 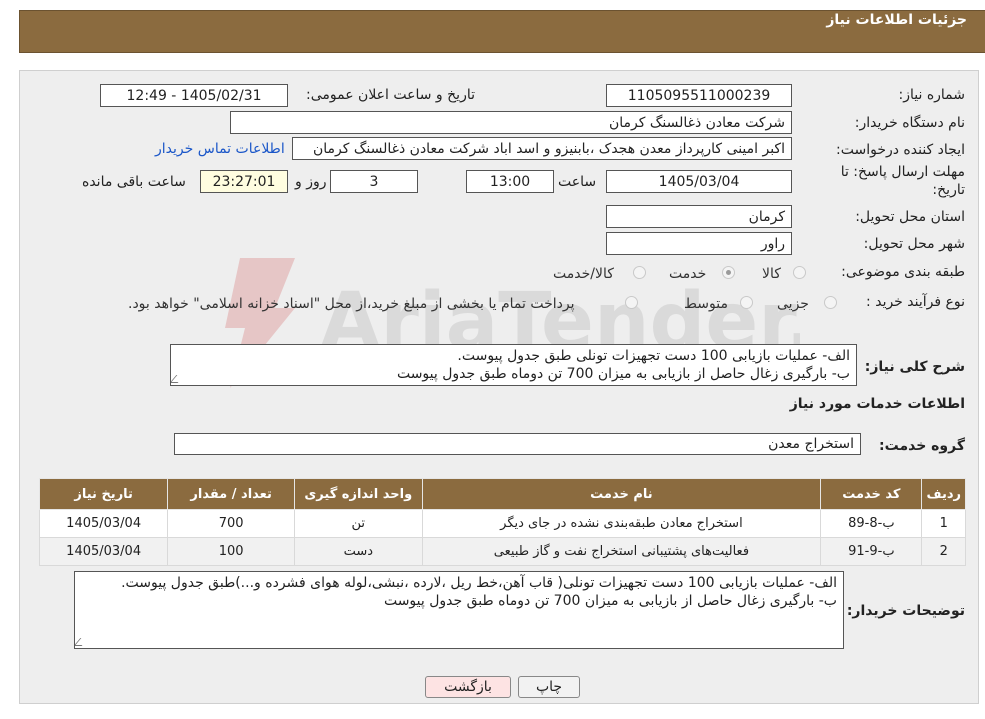 I want to click on print-button: چاپ, so click(x=549, y=687).